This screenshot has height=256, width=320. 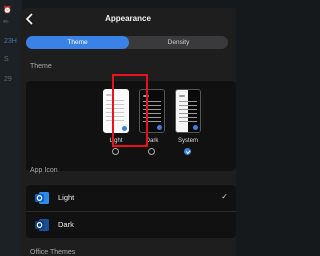 What do you see at coordinates (10, 41) in the screenshot?
I see `background-item: 23H` at bounding box center [10, 41].